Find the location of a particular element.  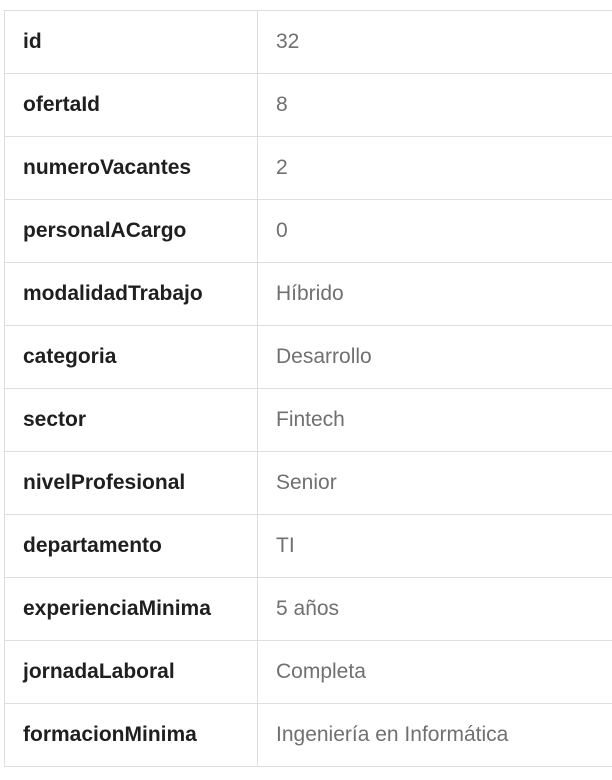

table-row: sector Fintech is located at coordinates (308, 420).